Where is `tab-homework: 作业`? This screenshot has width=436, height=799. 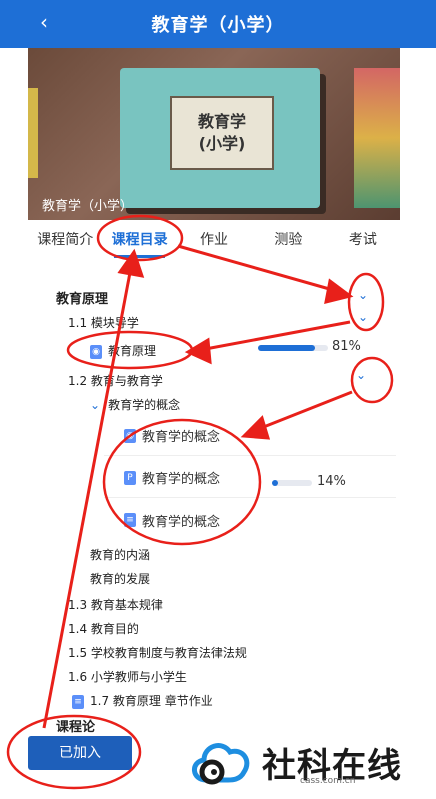 tab-homework: 作业 is located at coordinates (214, 240).